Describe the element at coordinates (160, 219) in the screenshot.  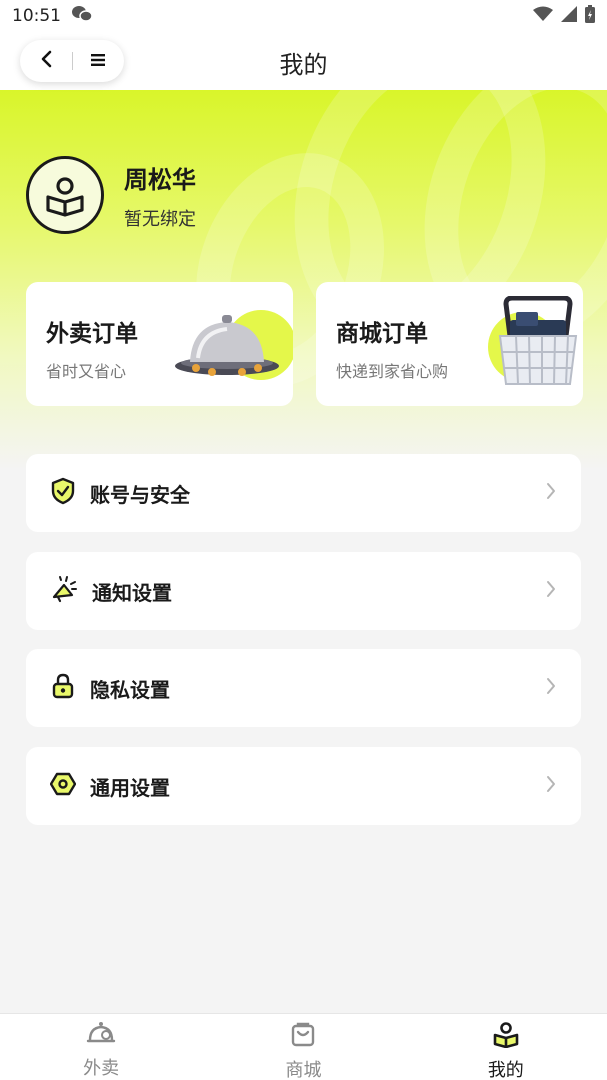
I see `user-binding-status: 暂无绑定` at that location.